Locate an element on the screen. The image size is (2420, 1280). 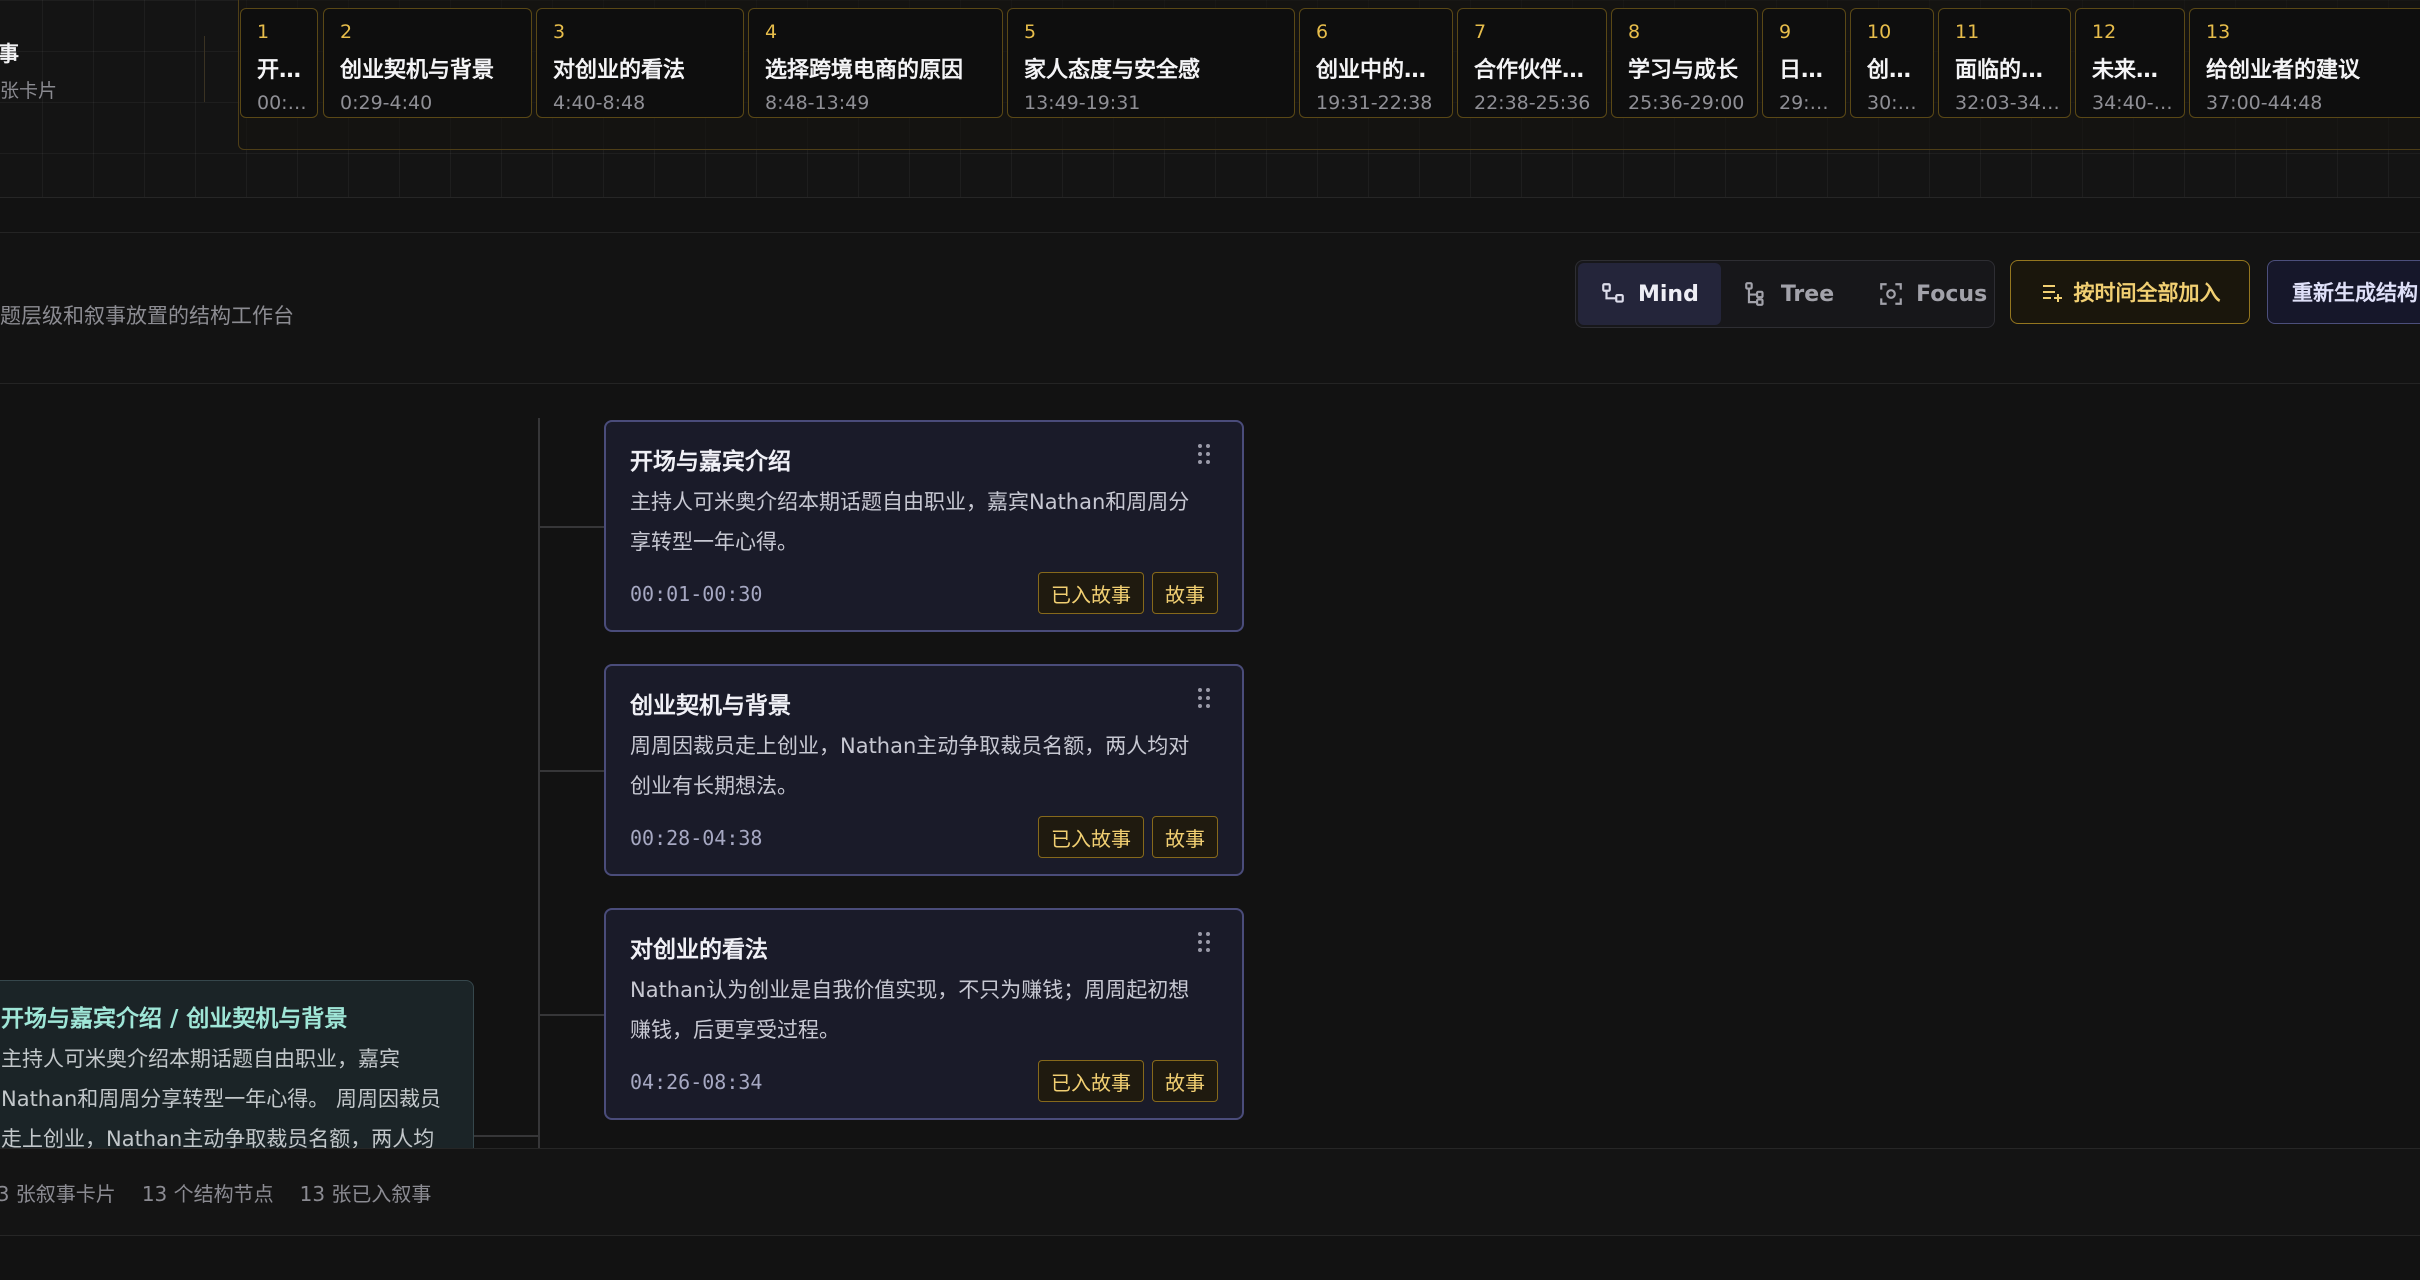
view-tree-button: Tree is located at coordinates (1788, 294).